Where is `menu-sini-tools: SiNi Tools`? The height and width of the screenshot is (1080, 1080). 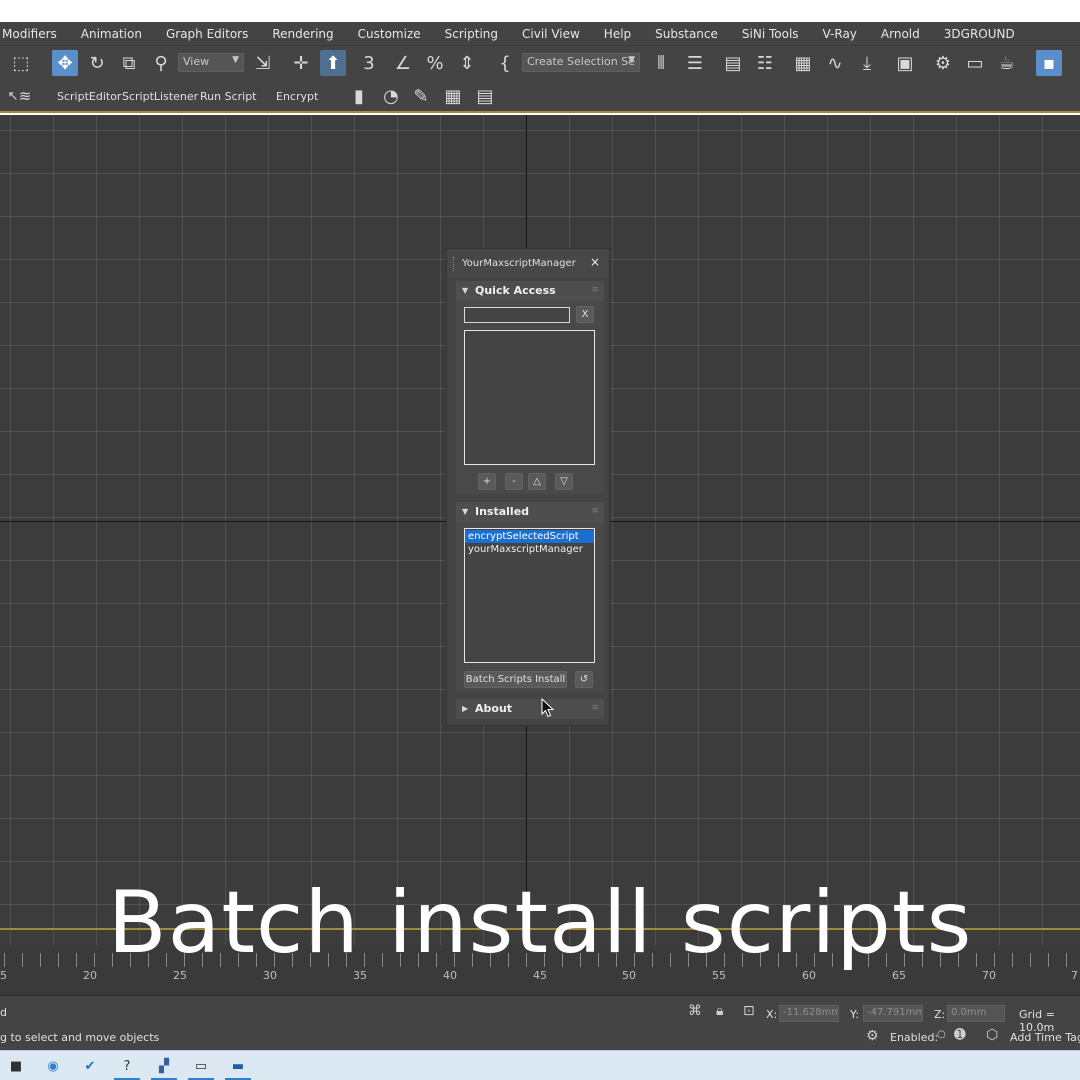
menu-sini-tools: SiNi Tools is located at coordinates (770, 34).